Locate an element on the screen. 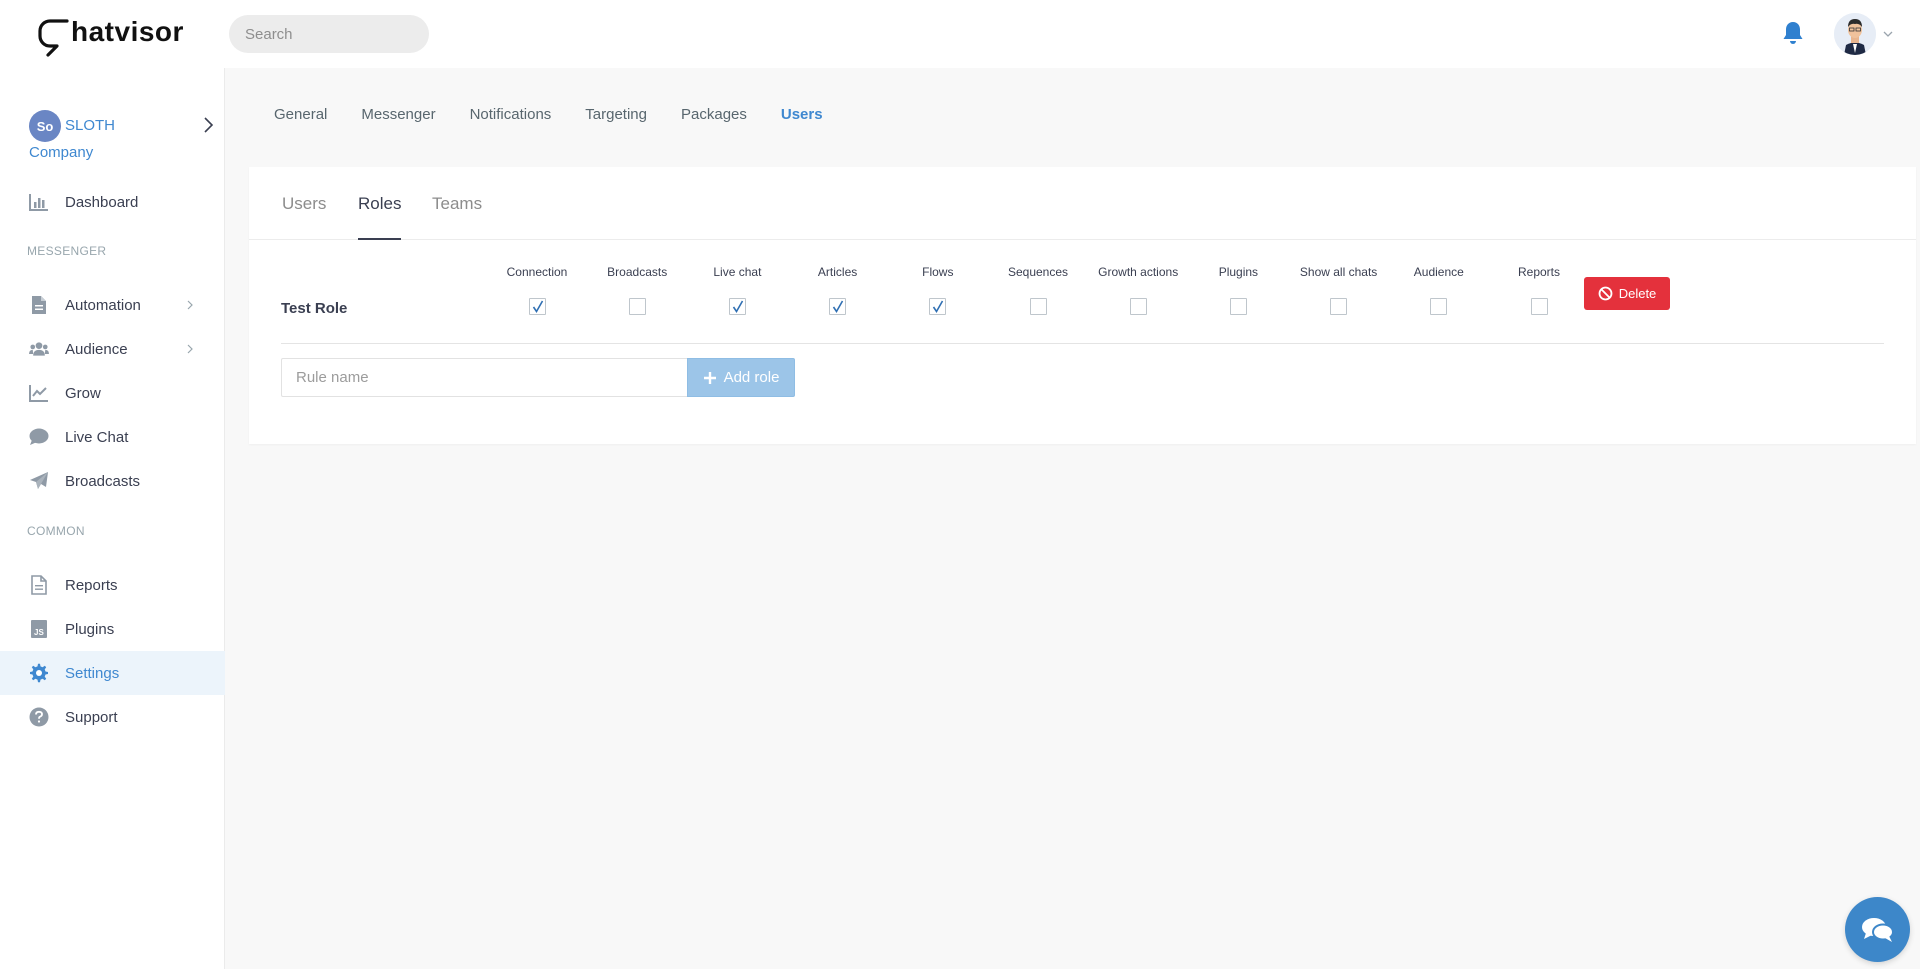 This screenshot has width=1920, height=969. permission-column: Show all chats is located at coordinates (1339, 290).